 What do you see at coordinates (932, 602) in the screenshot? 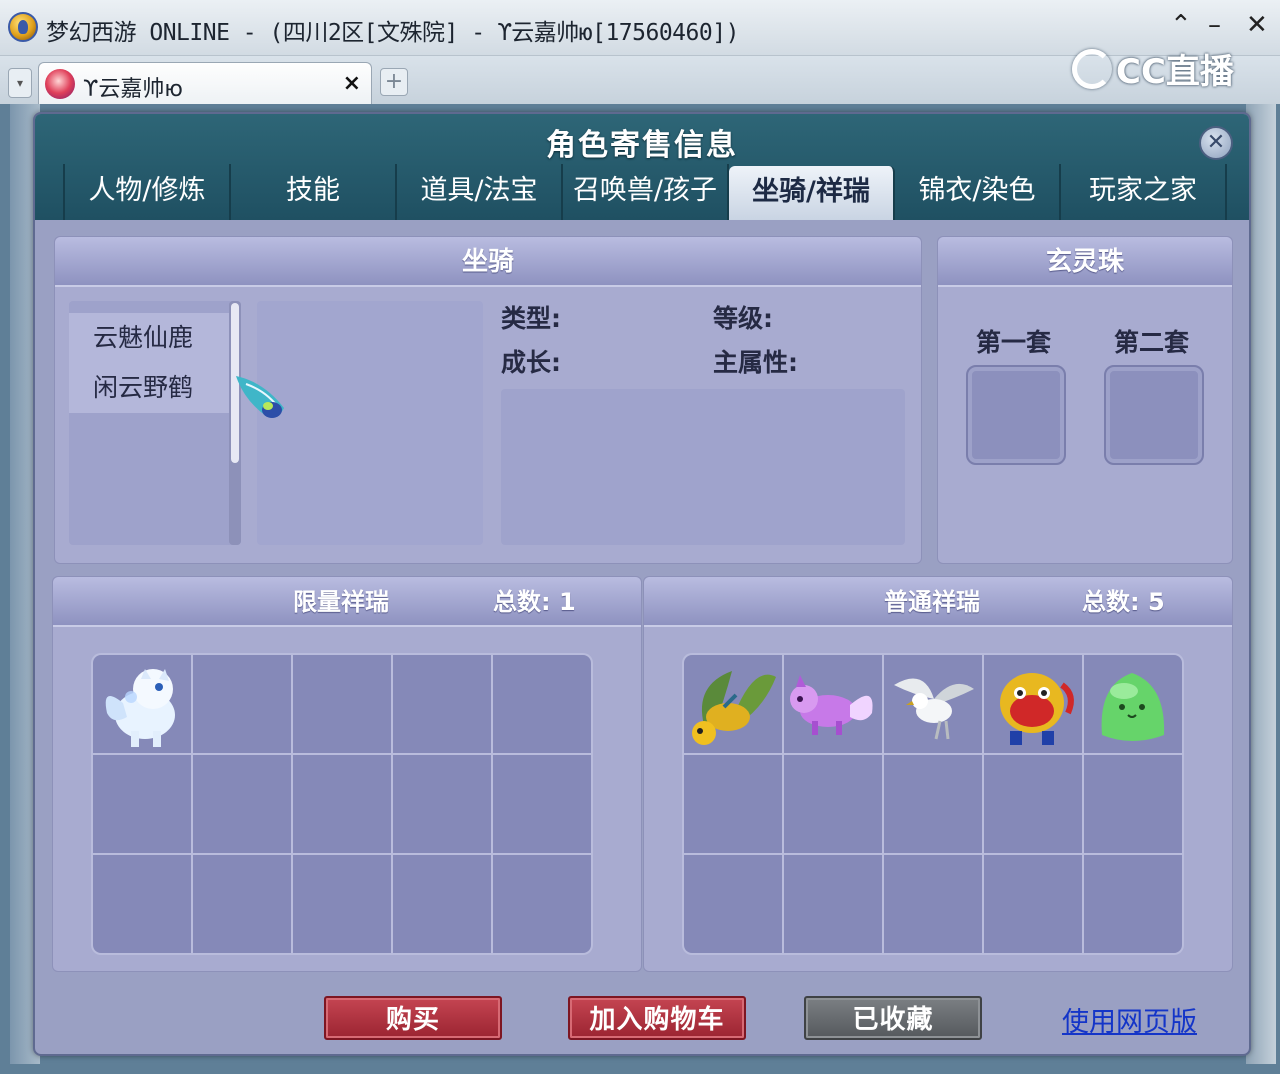
I see `normal-xiangrui-title: 普通祥瑞` at bounding box center [932, 602].